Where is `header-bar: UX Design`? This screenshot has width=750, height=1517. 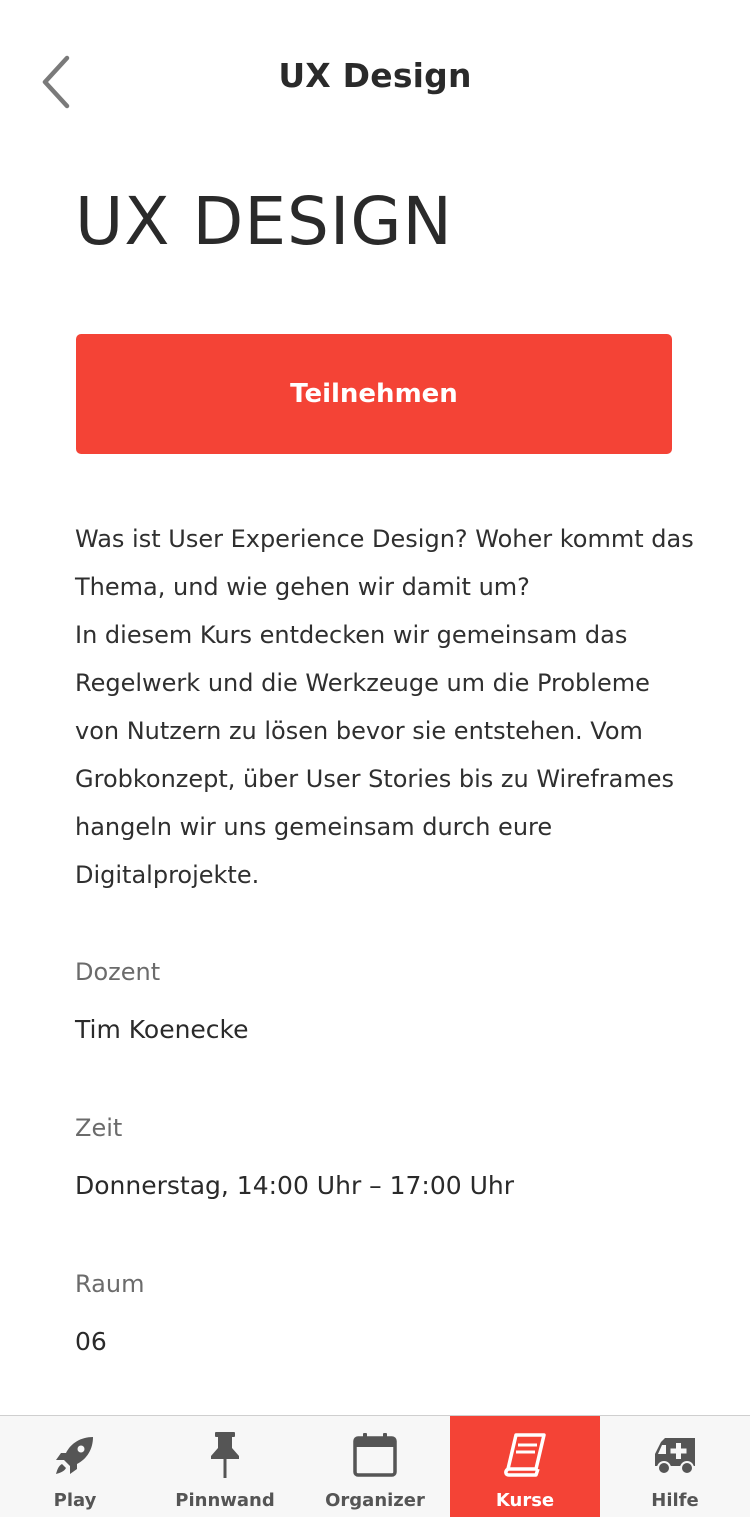 header-bar: UX Design is located at coordinates (375, 78).